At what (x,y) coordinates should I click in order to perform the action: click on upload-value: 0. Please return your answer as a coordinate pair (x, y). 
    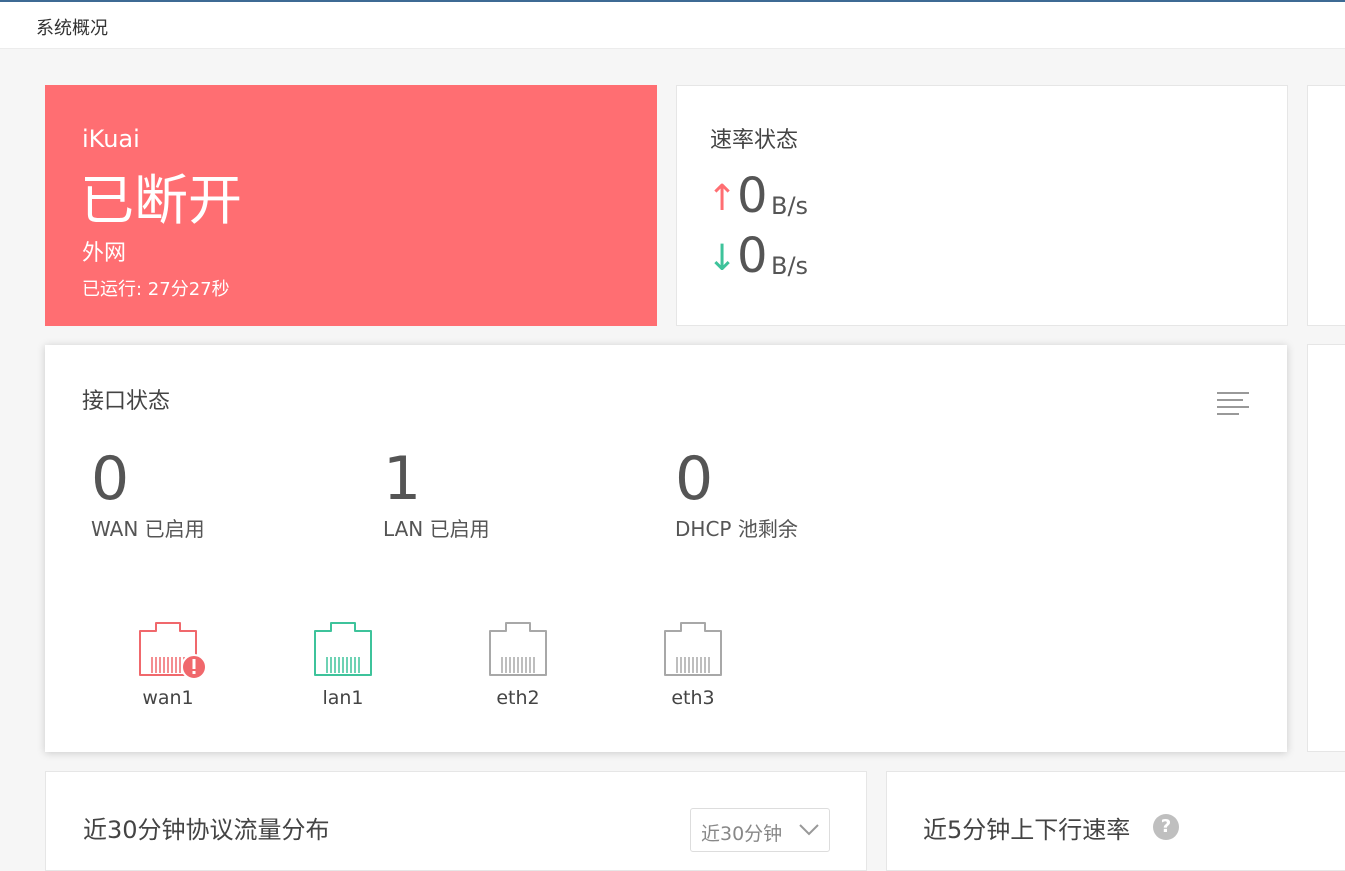
    Looking at the image, I should click on (752, 196).